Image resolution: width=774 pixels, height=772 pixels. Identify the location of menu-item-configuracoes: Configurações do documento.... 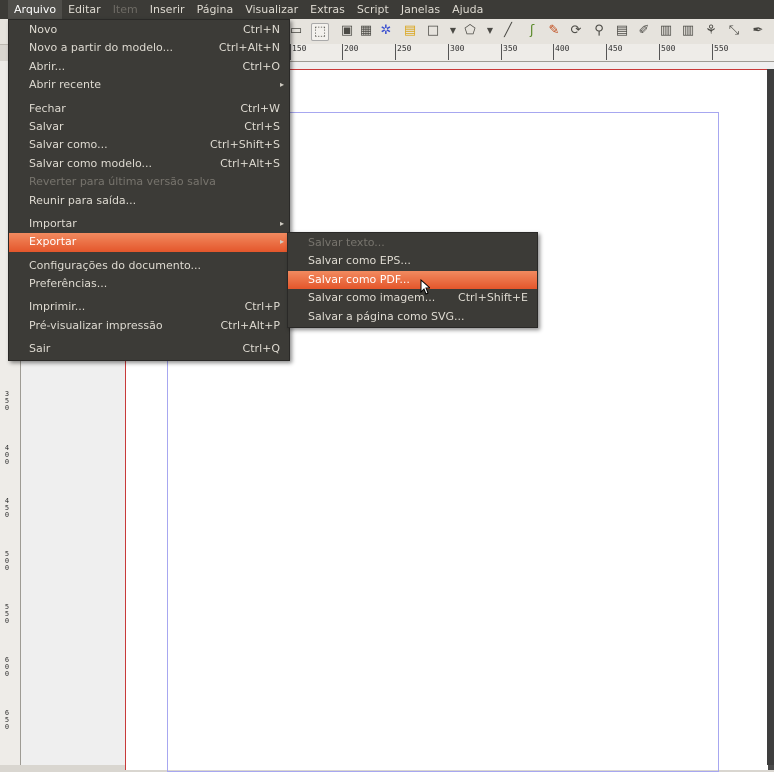
(149, 266).